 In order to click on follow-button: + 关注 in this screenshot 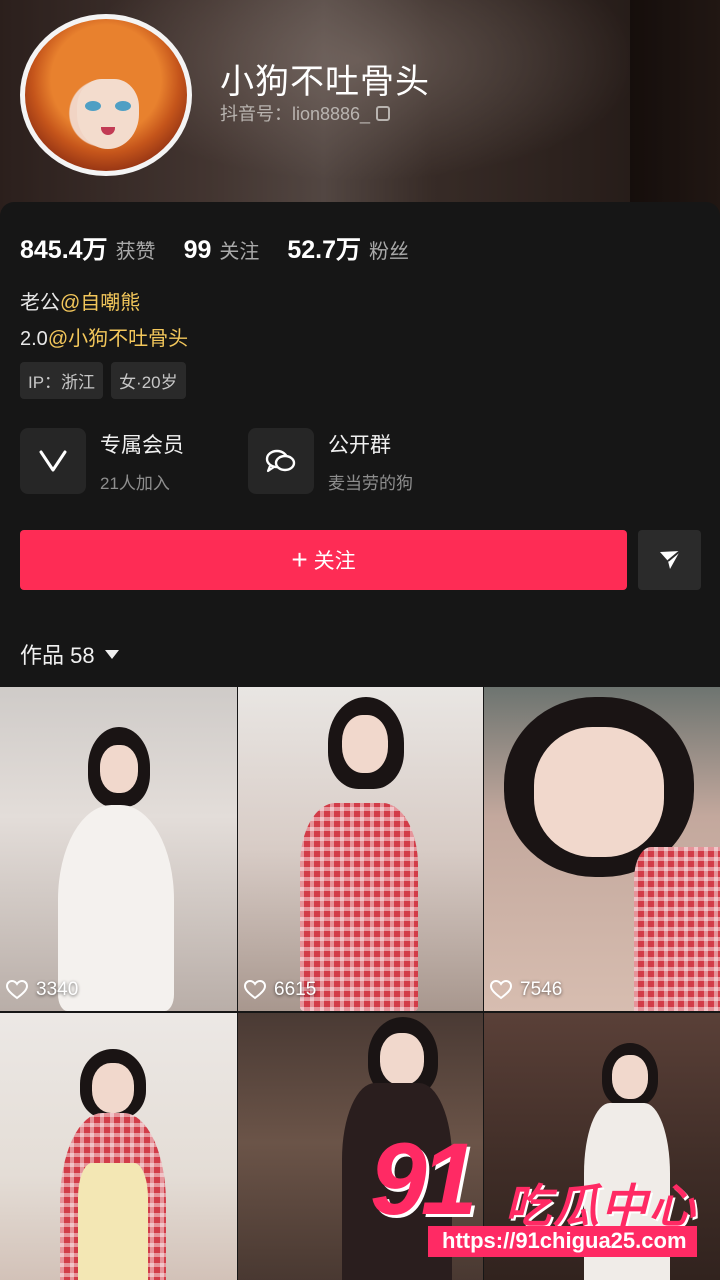, I will do `click(323, 560)`.